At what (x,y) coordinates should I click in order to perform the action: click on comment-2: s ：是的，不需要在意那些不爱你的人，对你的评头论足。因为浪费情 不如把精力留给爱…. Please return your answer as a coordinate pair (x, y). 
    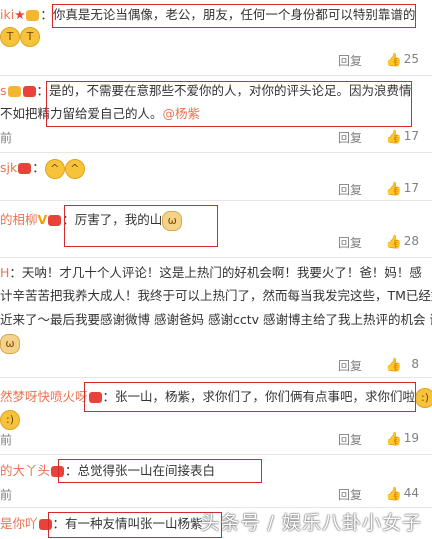
    Looking at the image, I should click on (216, 113).